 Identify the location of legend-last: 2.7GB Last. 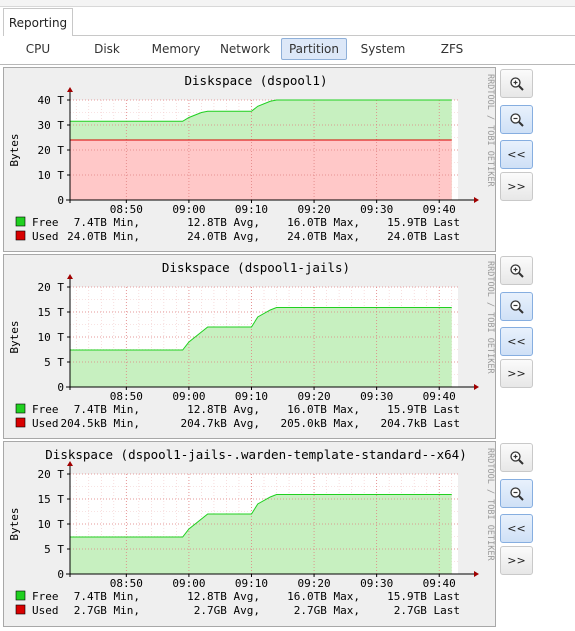
(427, 610).